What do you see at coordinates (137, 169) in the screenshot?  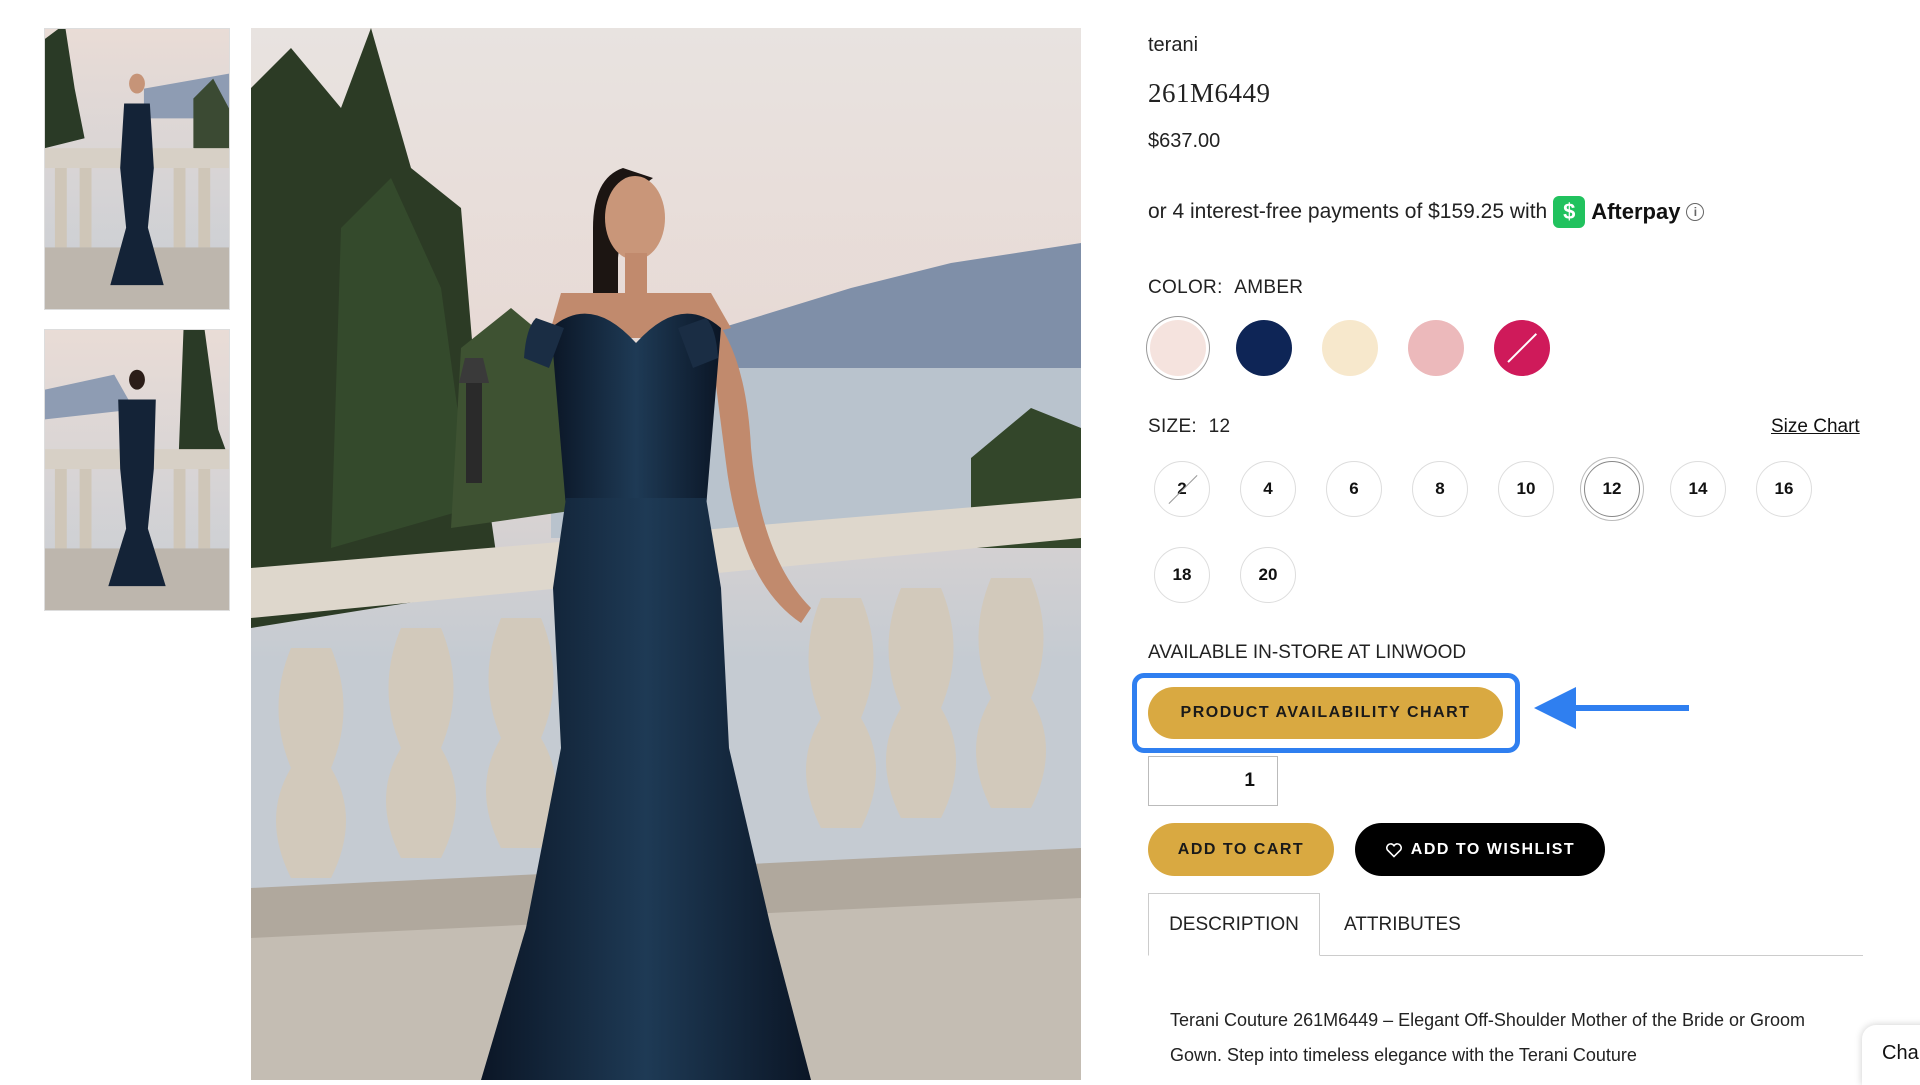 I see `thumbnail-front` at bounding box center [137, 169].